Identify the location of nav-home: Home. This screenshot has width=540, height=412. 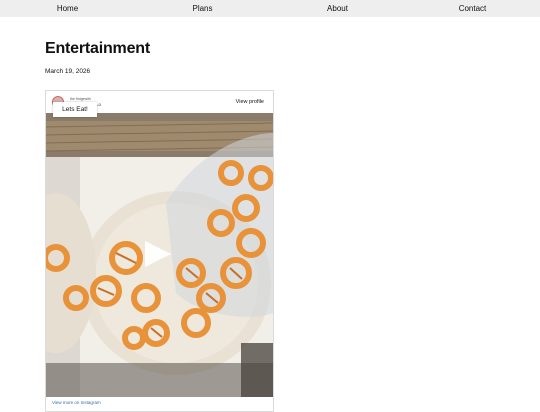
(67, 8).